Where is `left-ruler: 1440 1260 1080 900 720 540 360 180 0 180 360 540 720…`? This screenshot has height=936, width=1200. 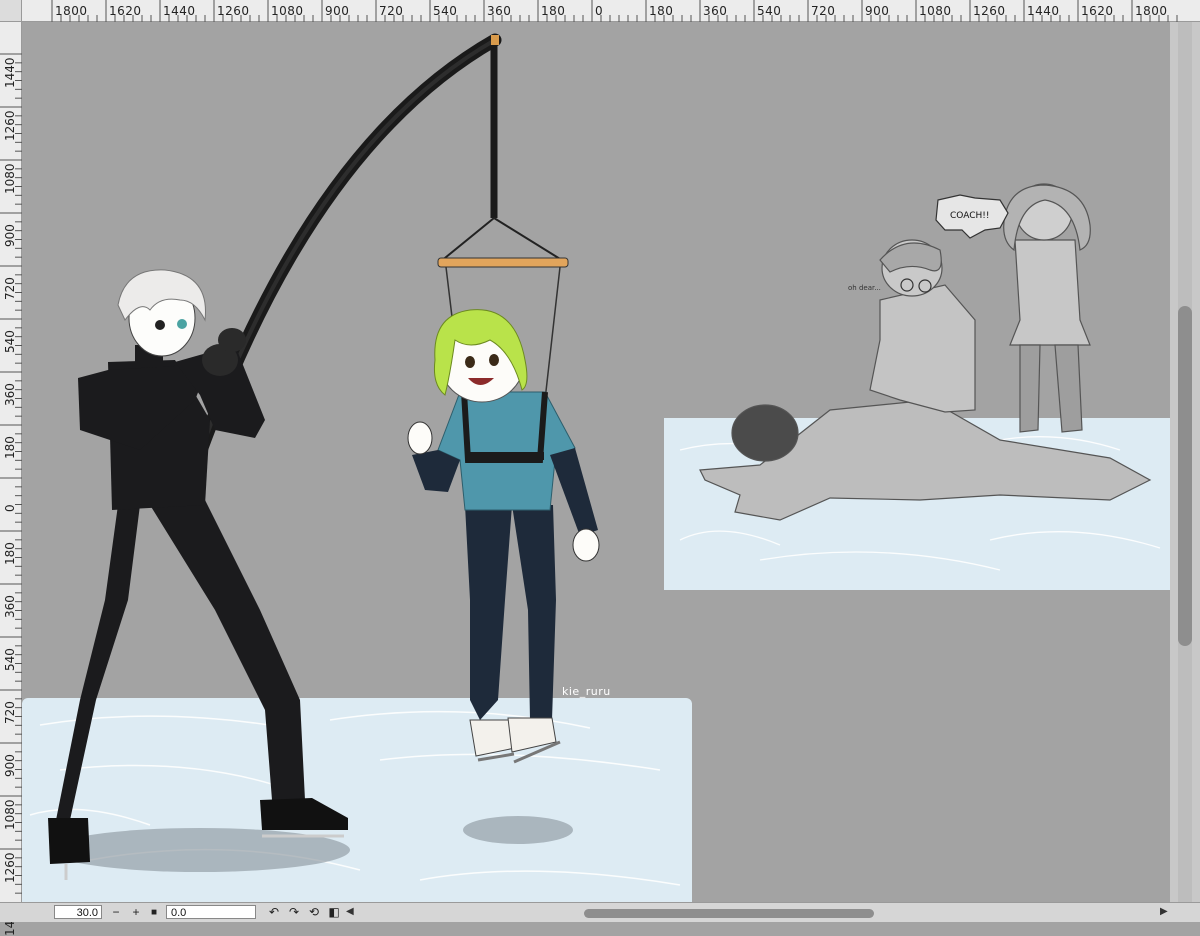
left-ruler: 1440 1260 1080 900 720 540 360 180 0 180 360 540 720… is located at coordinates (11, 479).